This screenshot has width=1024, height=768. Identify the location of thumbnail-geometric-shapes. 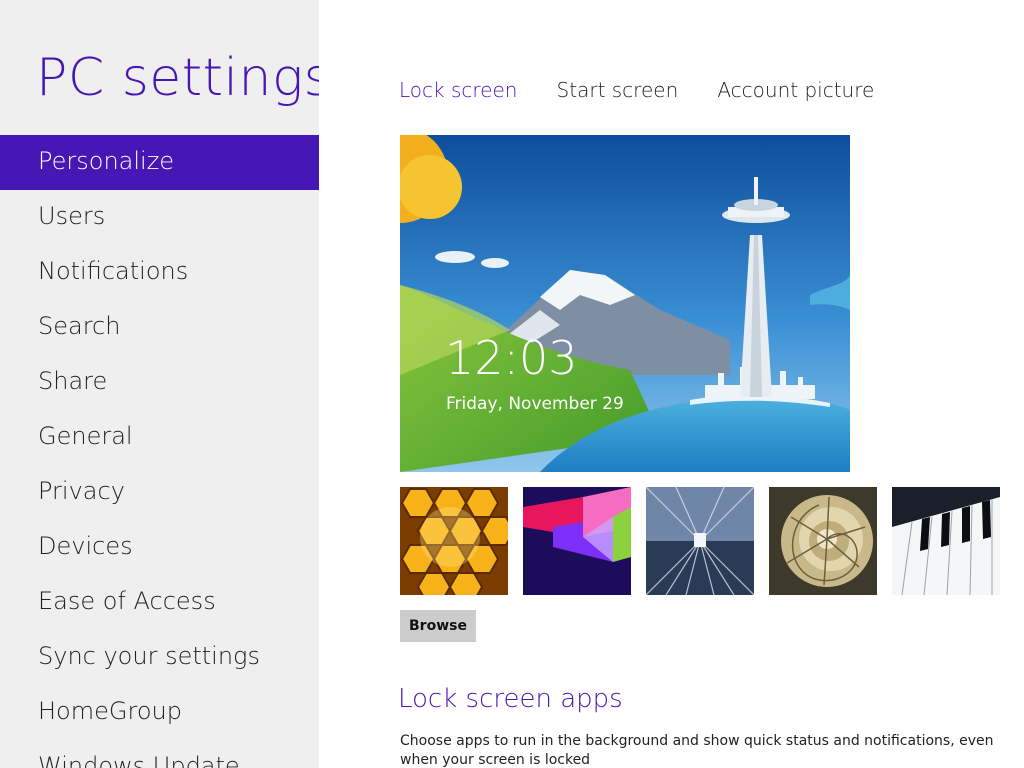
(577, 541).